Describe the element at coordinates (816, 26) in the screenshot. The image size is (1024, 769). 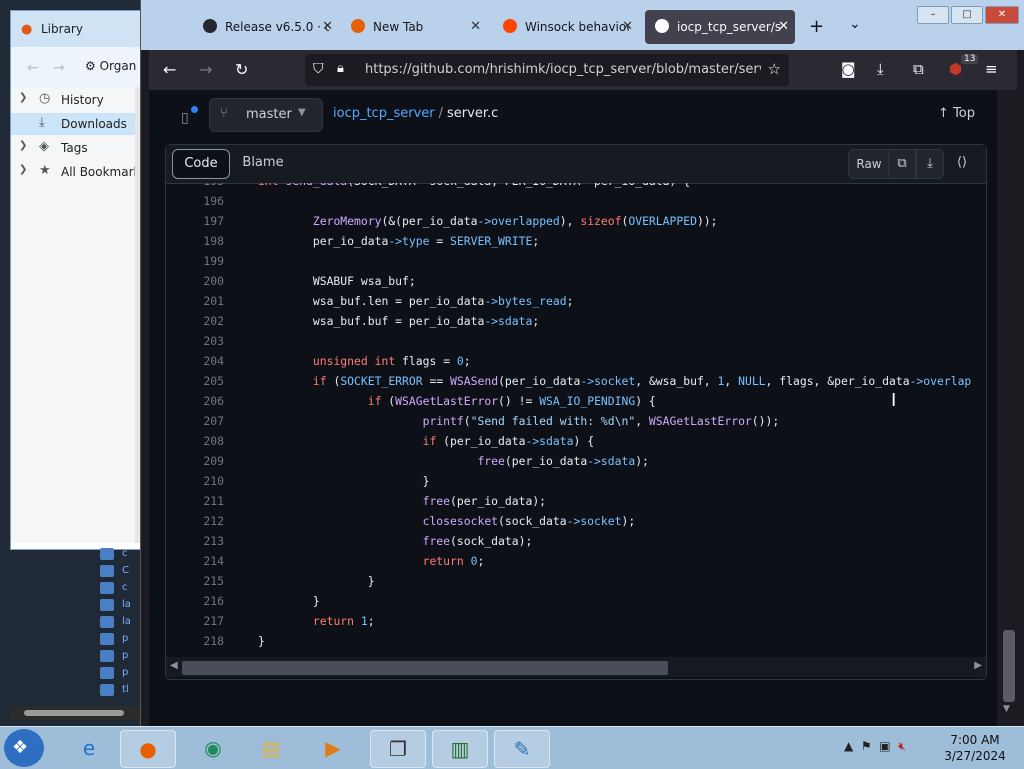
I see `new-tab-icon: +` at that location.